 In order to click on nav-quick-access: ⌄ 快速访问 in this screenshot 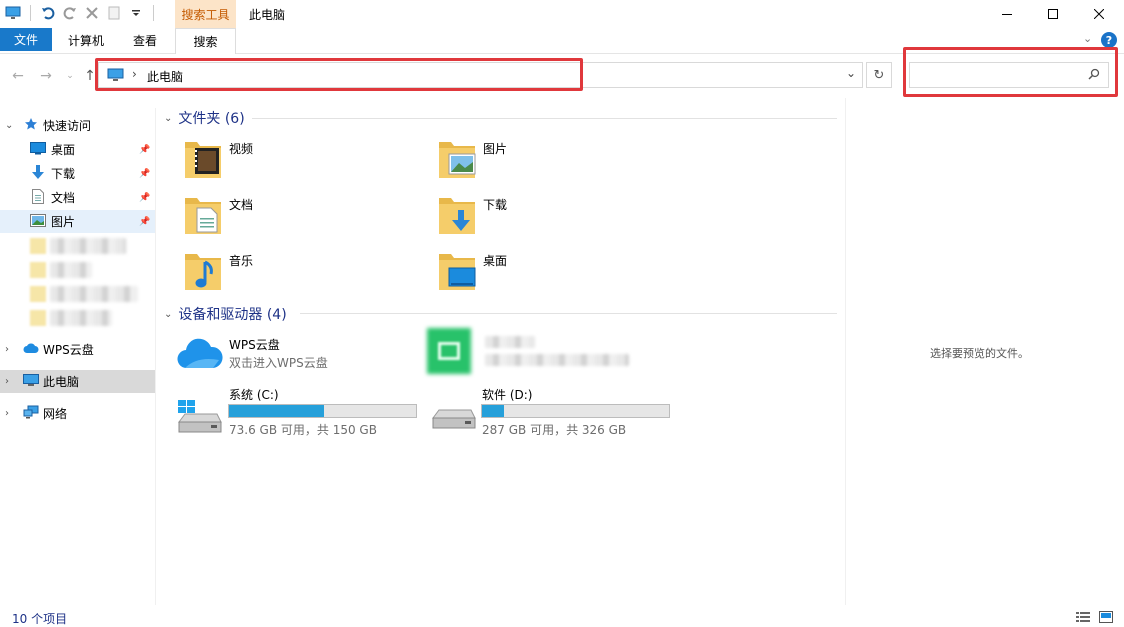, I will do `click(77, 125)`.